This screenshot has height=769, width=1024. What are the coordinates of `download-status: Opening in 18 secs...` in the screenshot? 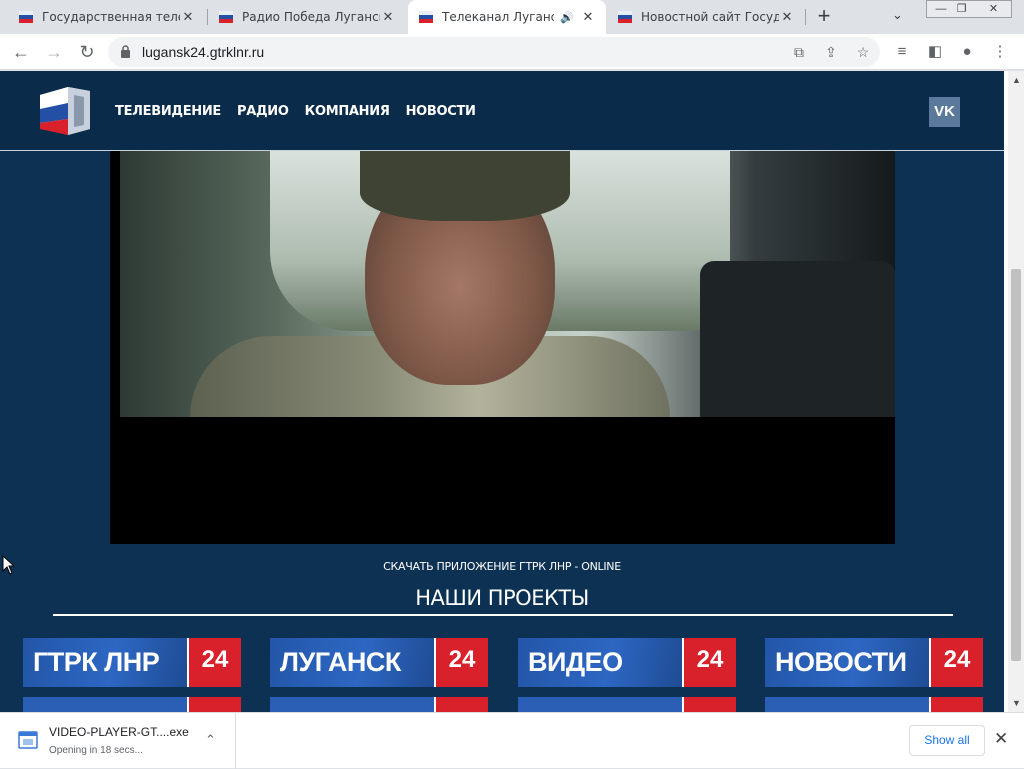 It's located at (96, 750).